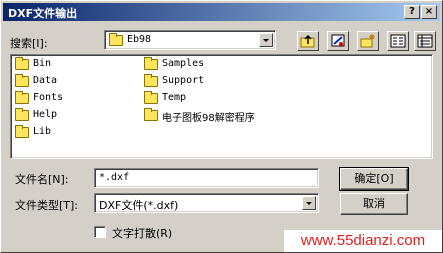 The image size is (443, 253). I want to click on new-folder-button, so click(368, 41).